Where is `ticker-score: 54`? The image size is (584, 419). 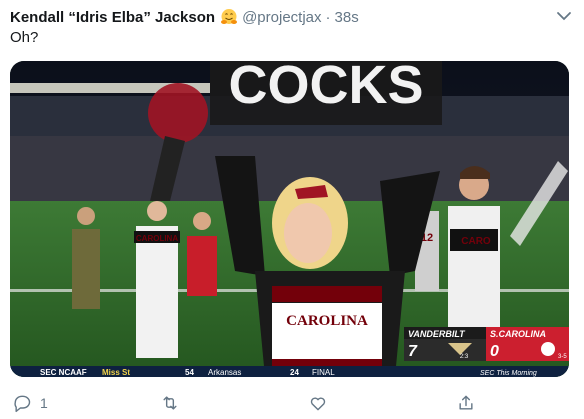 ticker-score: 54 is located at coordinates (189, 372).